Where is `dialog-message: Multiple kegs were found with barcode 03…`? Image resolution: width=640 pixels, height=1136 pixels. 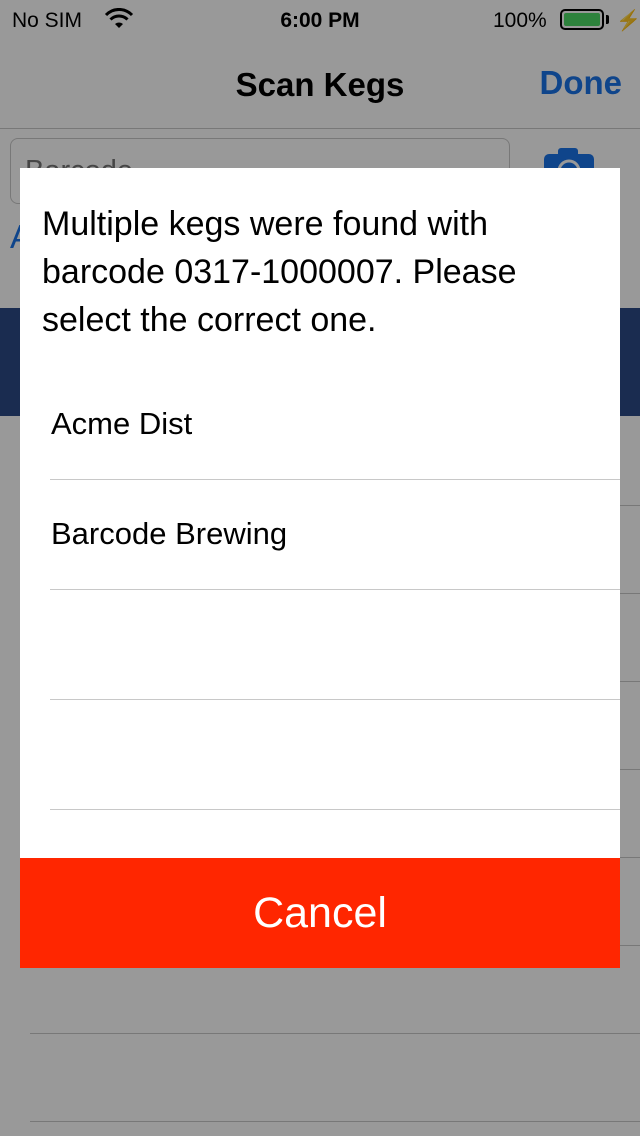 dialog-message: Multiple kegs were found with barcode 03… is located at coordinates (279, 272).